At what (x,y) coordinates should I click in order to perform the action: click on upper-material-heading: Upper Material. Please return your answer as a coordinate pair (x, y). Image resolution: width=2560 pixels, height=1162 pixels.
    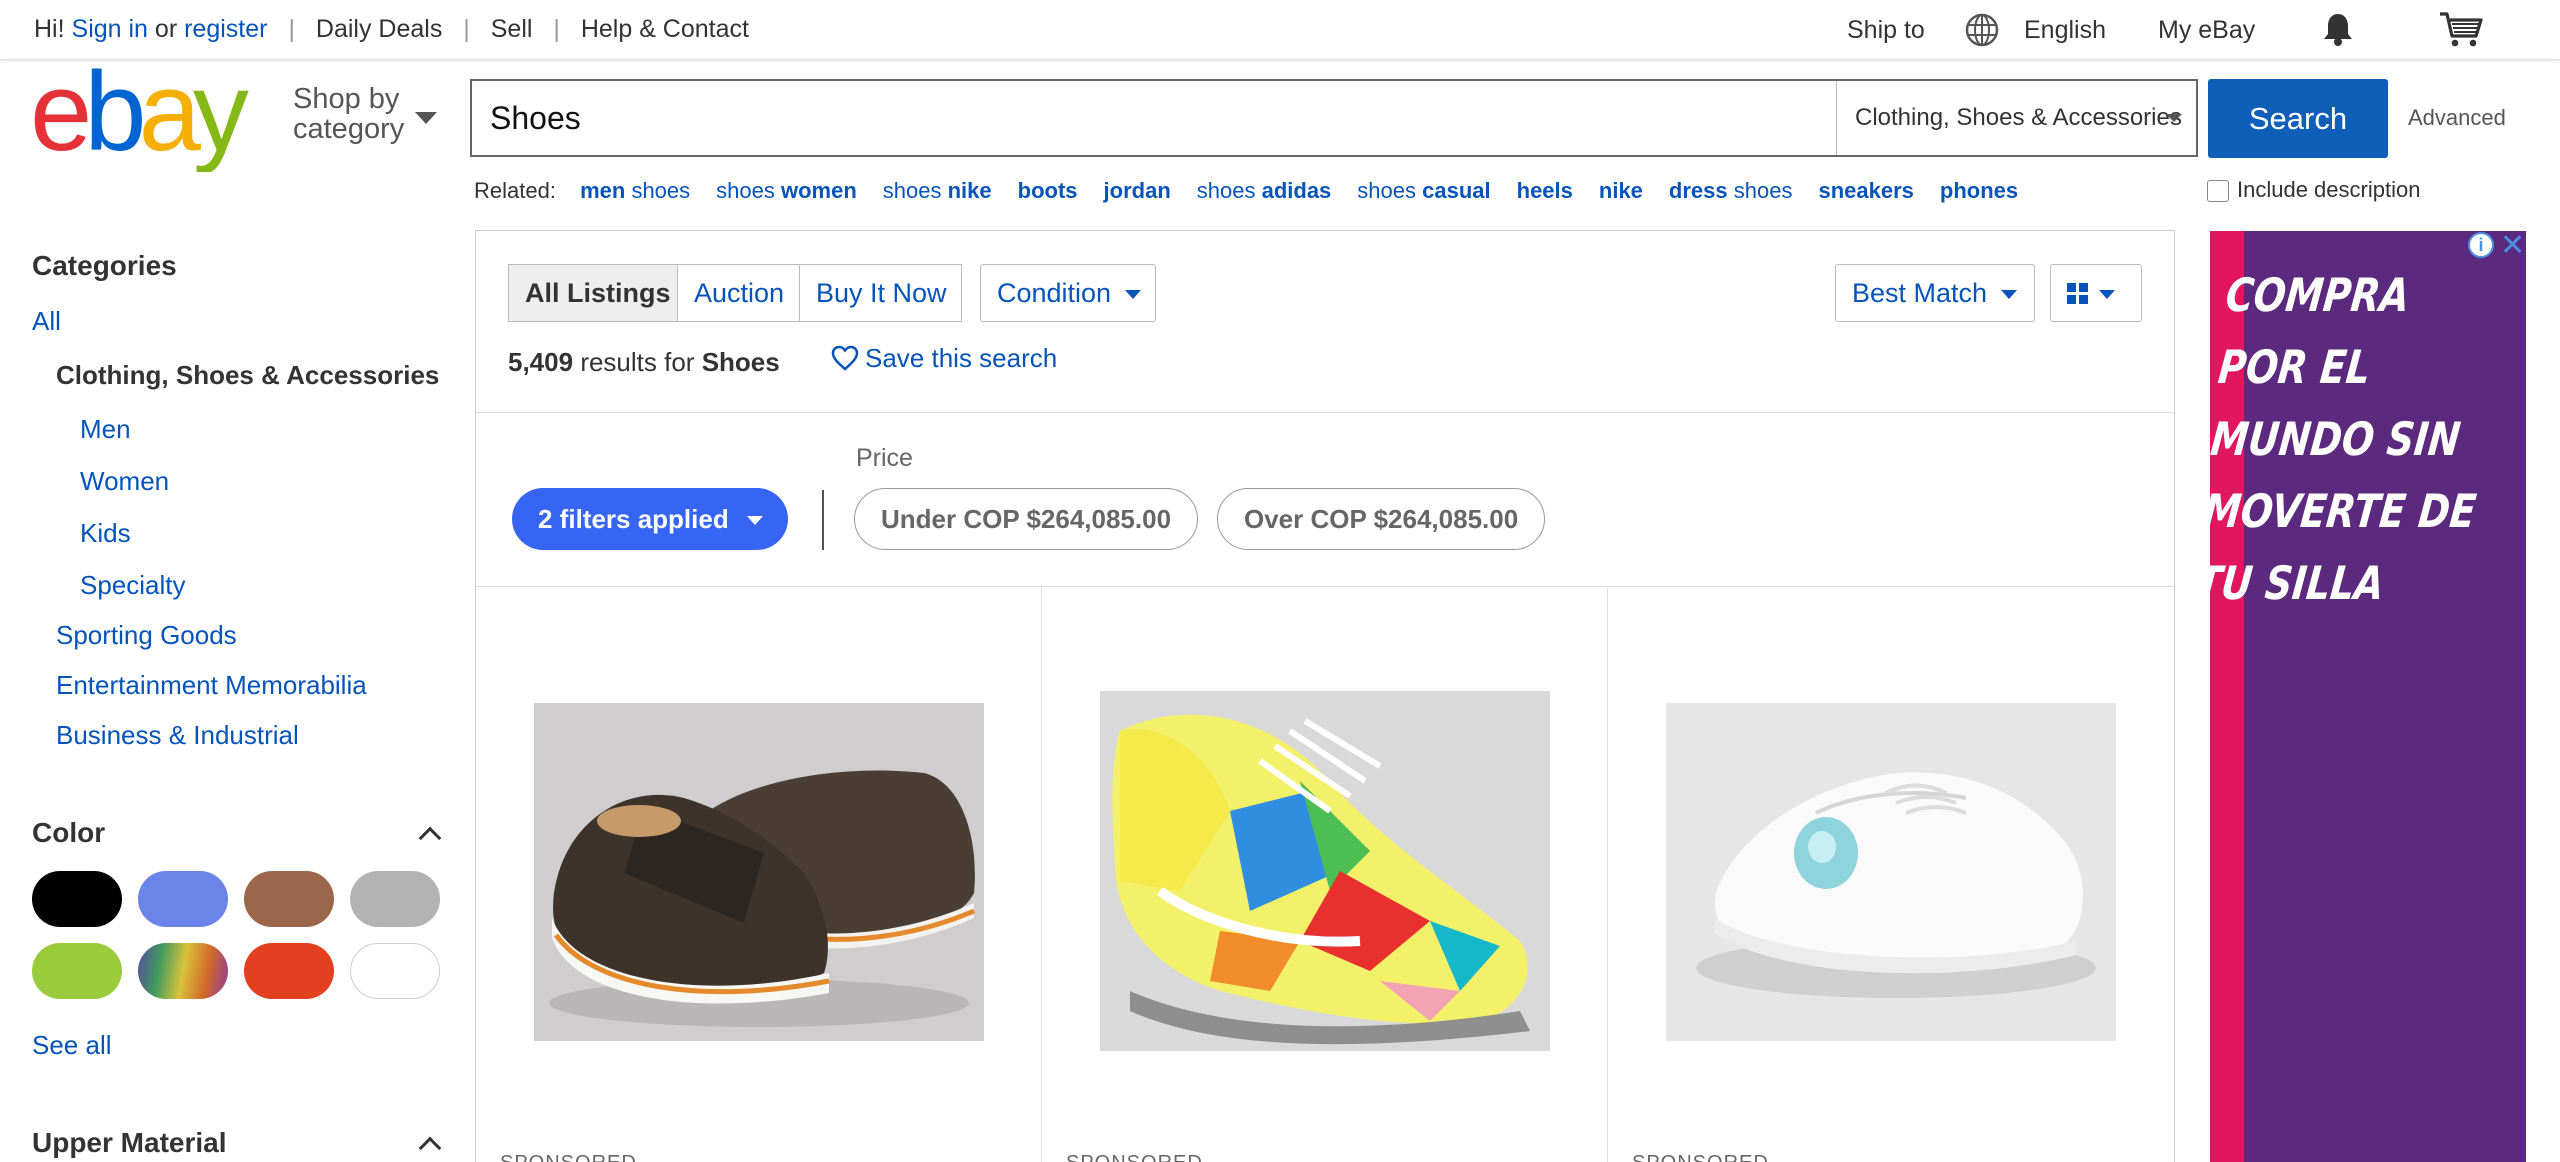
    Looking at the image, I should click on (129, 1142).